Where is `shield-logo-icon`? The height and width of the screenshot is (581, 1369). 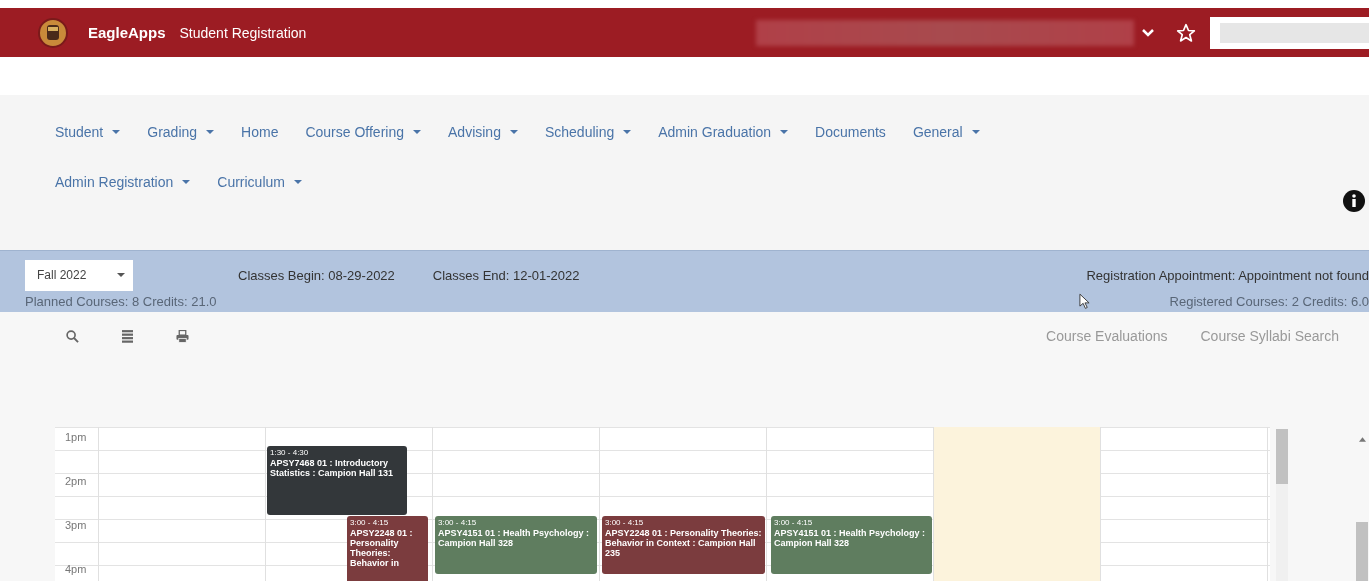 shield-logo-icon is located at coordinates (53, 32).